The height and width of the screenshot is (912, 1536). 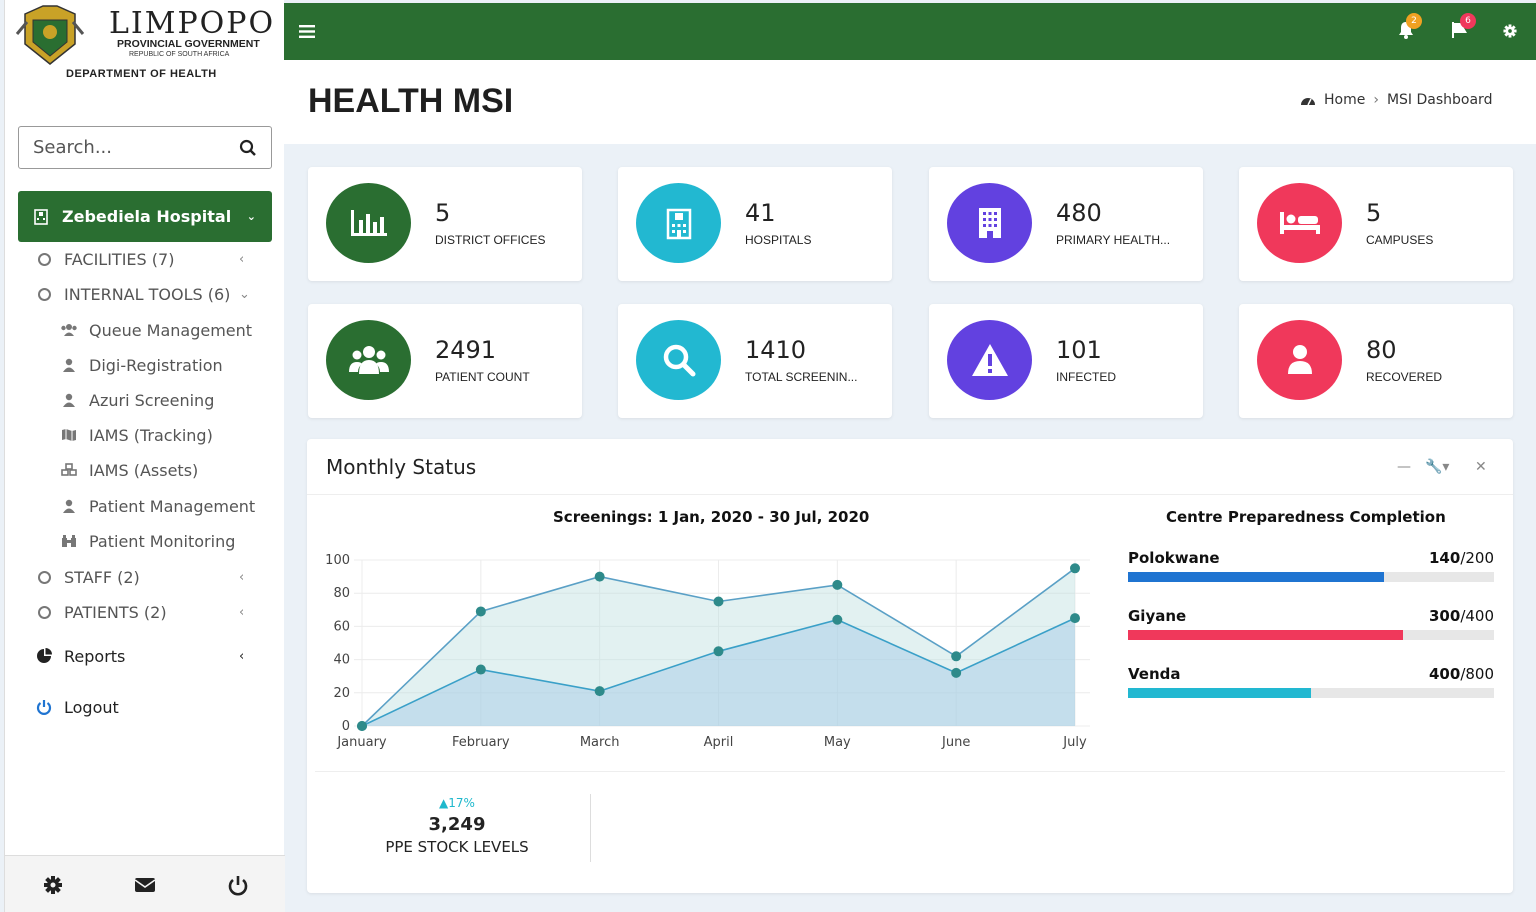 What do you see at coordinates (719, 742) in the screenshot?
I see `x-tick-label: April` at bounding box center [719, 742].